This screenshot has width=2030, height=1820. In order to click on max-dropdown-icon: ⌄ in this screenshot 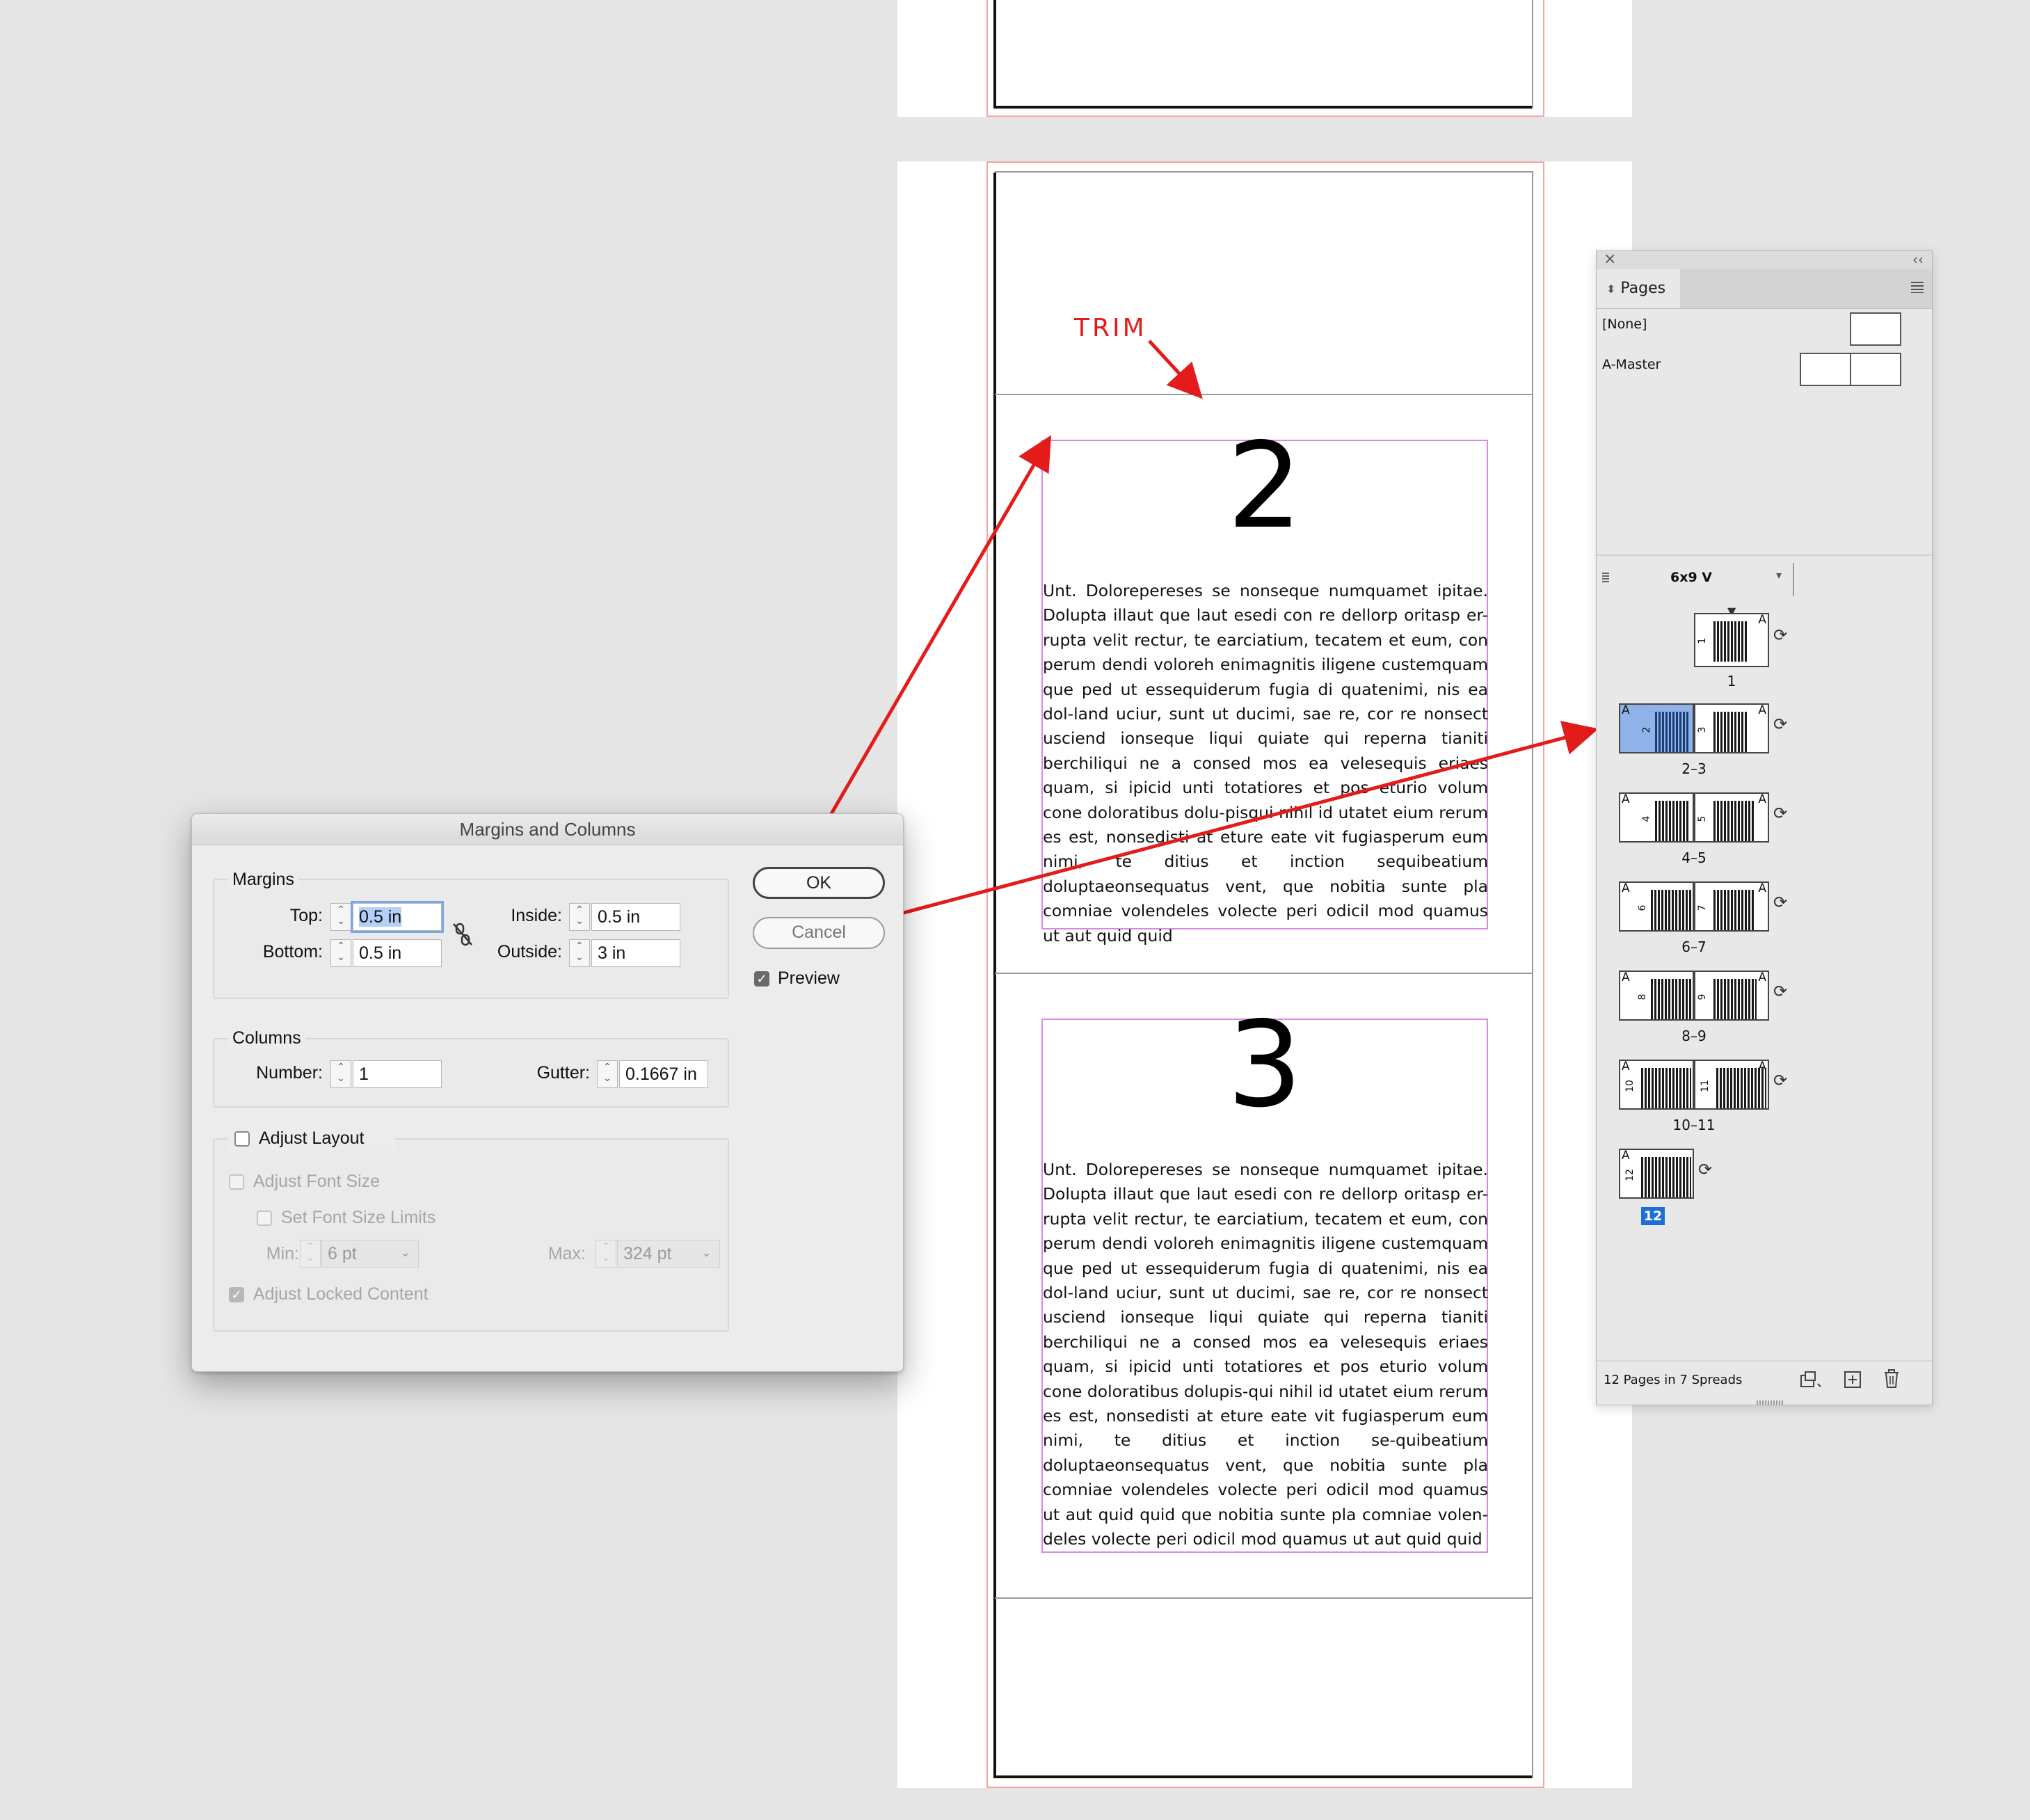, I will do `click(706, 1252)`.